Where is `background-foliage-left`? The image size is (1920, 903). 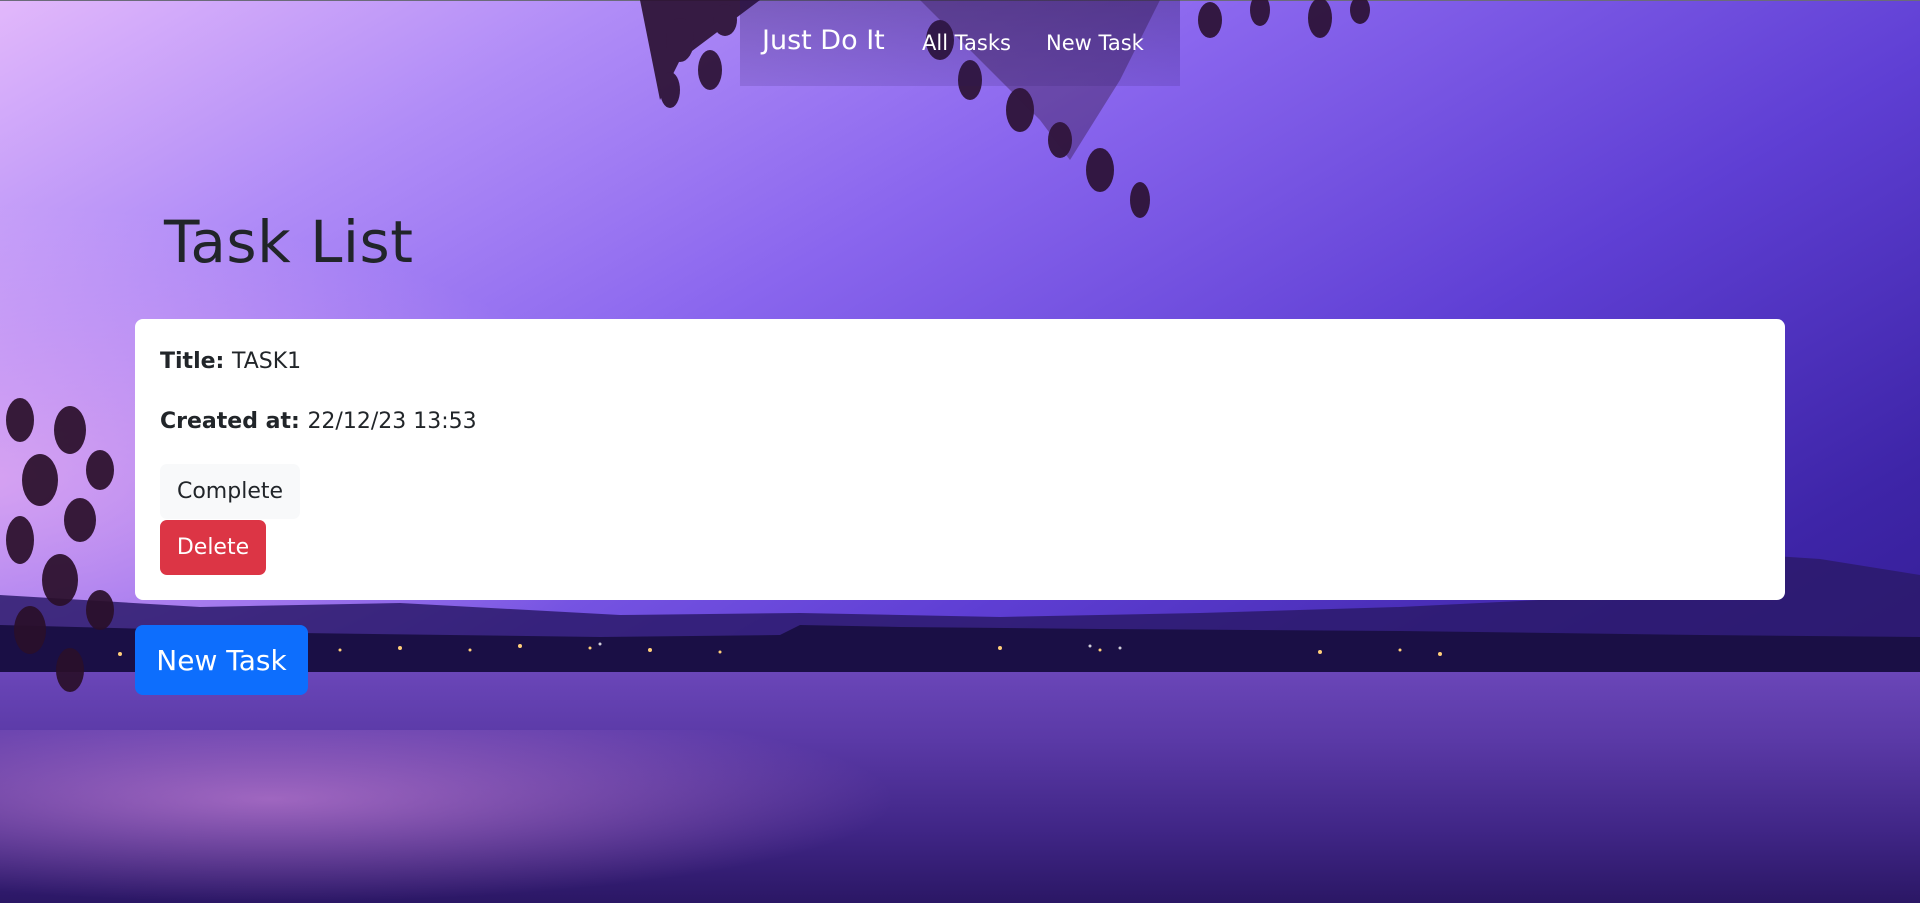 background-foliage-left is located at coordinates (60, 545).